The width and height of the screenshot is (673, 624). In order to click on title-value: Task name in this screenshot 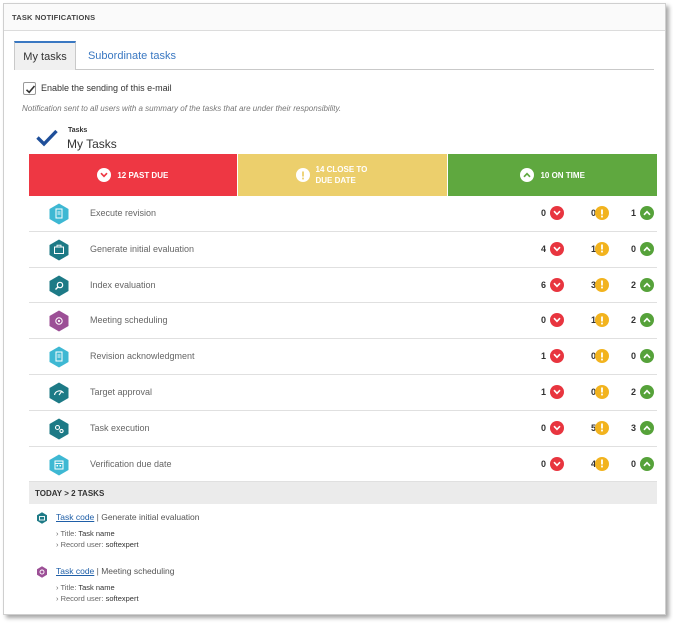, I will do `click(96, 533)`.